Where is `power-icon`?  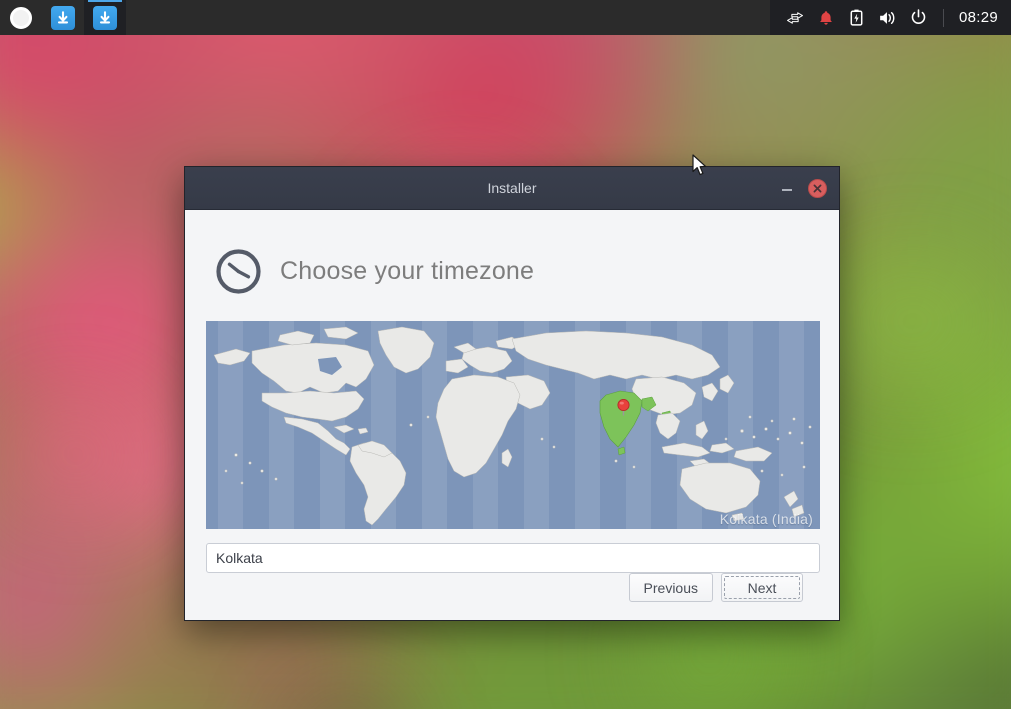 power-icon is located at coordinates (919, 18).